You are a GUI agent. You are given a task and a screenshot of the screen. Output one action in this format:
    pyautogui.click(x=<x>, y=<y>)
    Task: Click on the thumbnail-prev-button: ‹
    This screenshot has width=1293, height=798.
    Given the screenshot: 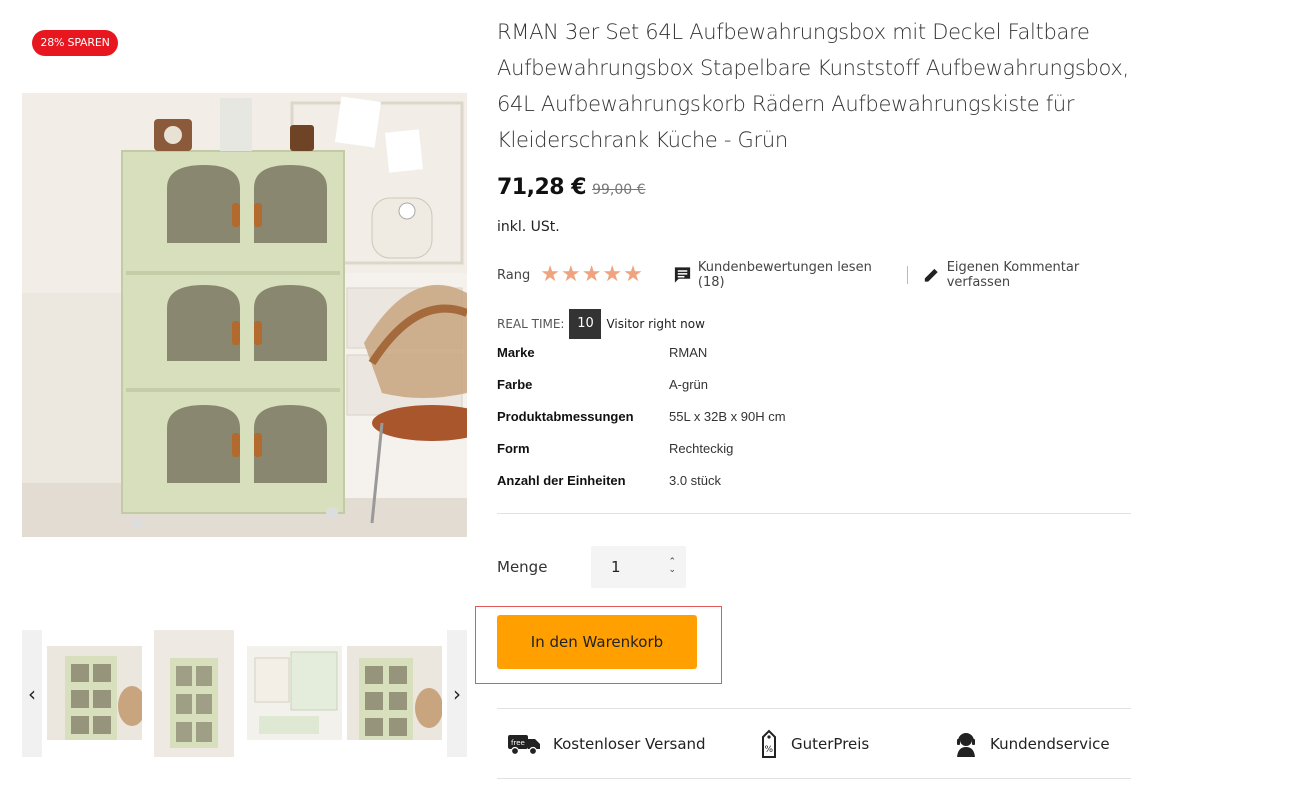 What is the action you would take?
    pyautogui.click(x=32, y=693)
    